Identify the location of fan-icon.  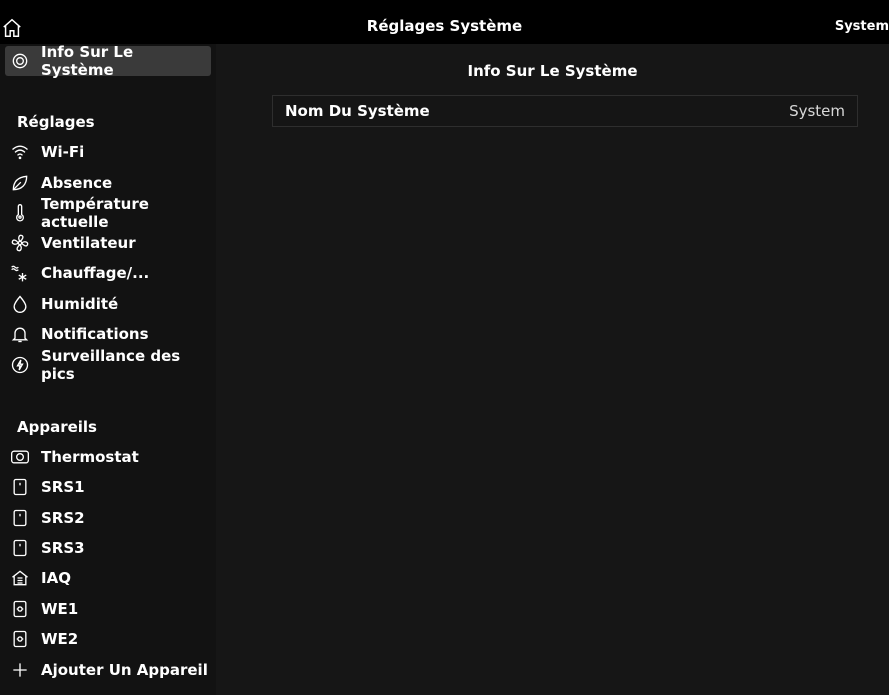
(20, 243).